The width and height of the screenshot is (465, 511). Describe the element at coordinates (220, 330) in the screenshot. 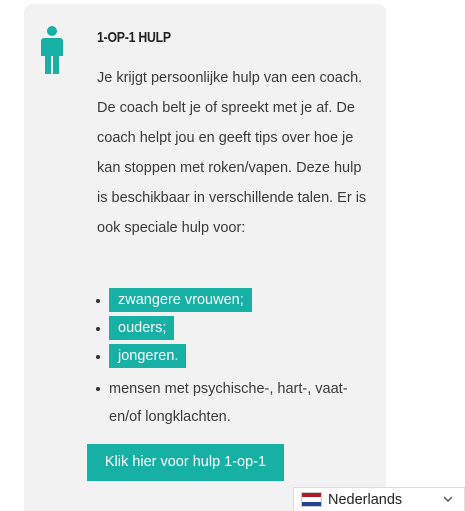

I see `list-item: ouders;` at that location.